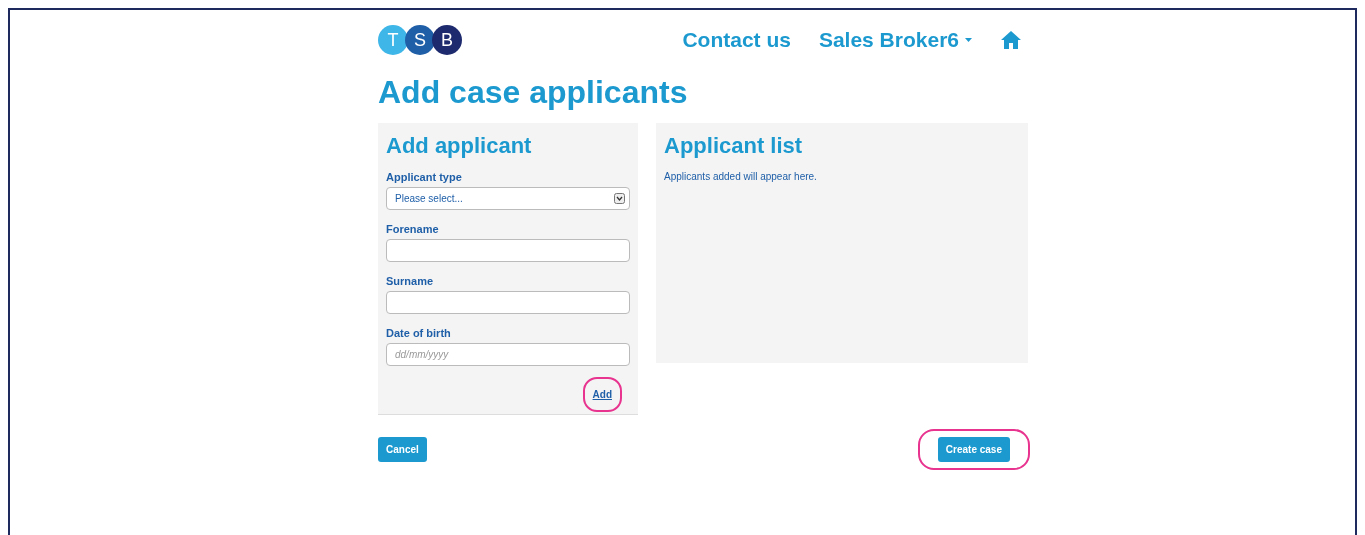 The width and height of the screenshot is (1365, 535). Describe the element at coordinates (459, 146) in the screenshot. I see `panel-title: Add applicant` at that location.